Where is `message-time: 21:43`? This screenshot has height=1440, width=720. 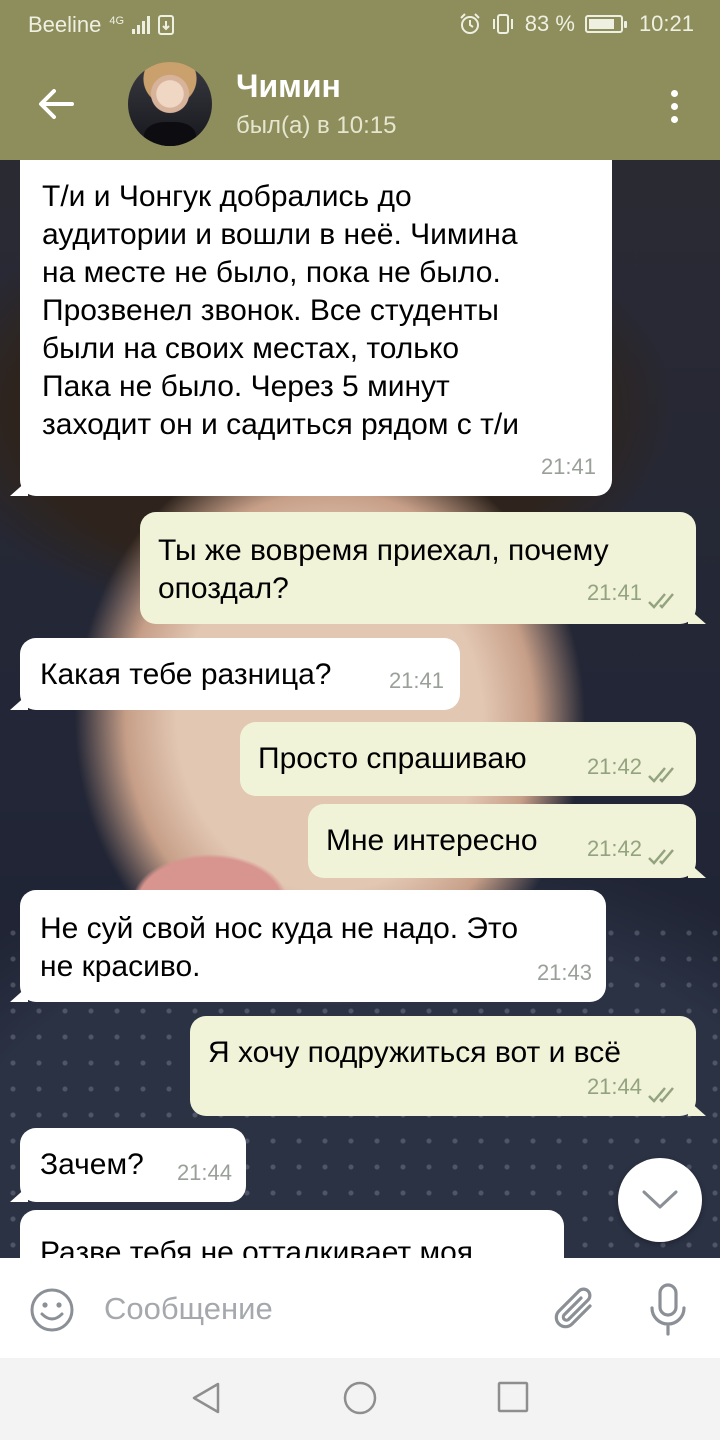
message-time: 21:43 is located at coordinates (564, 972).